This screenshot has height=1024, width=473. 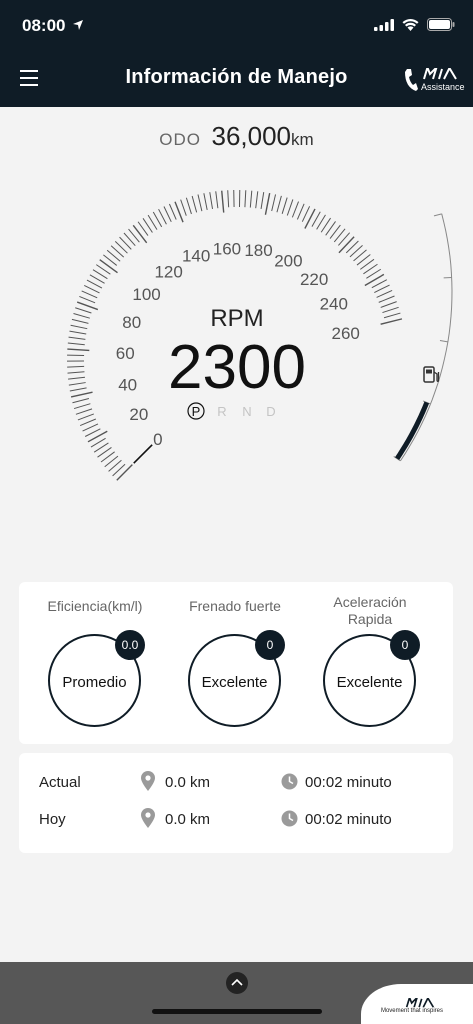 I want to click on fuel-tick, so click(x=437, y=215).